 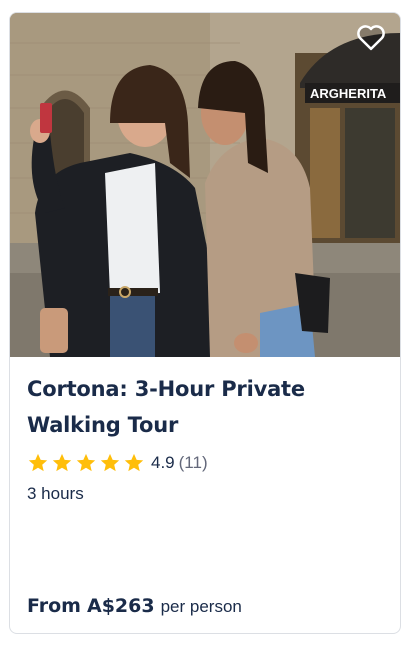 I want to click on price-unit: per person, so click(x=201, y=606).